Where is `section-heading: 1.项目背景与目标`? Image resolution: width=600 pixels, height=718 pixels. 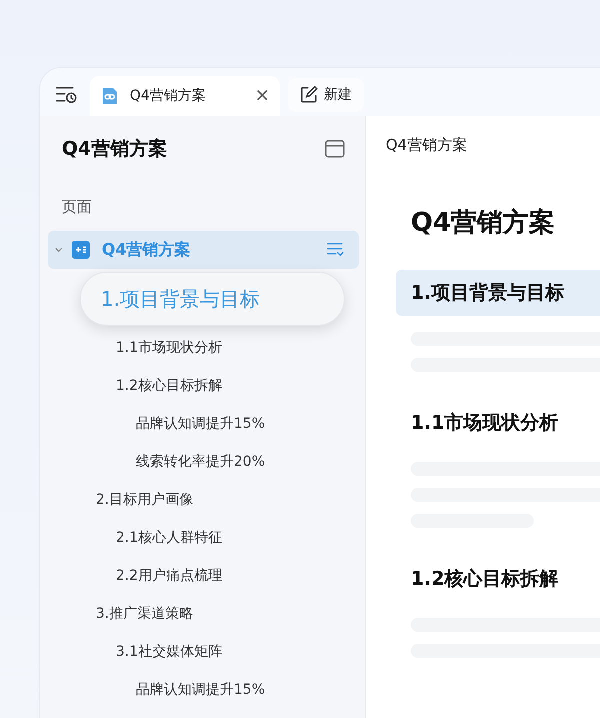
section-heading: 1.项目背景与目标 is located at coordinates (498, 293).